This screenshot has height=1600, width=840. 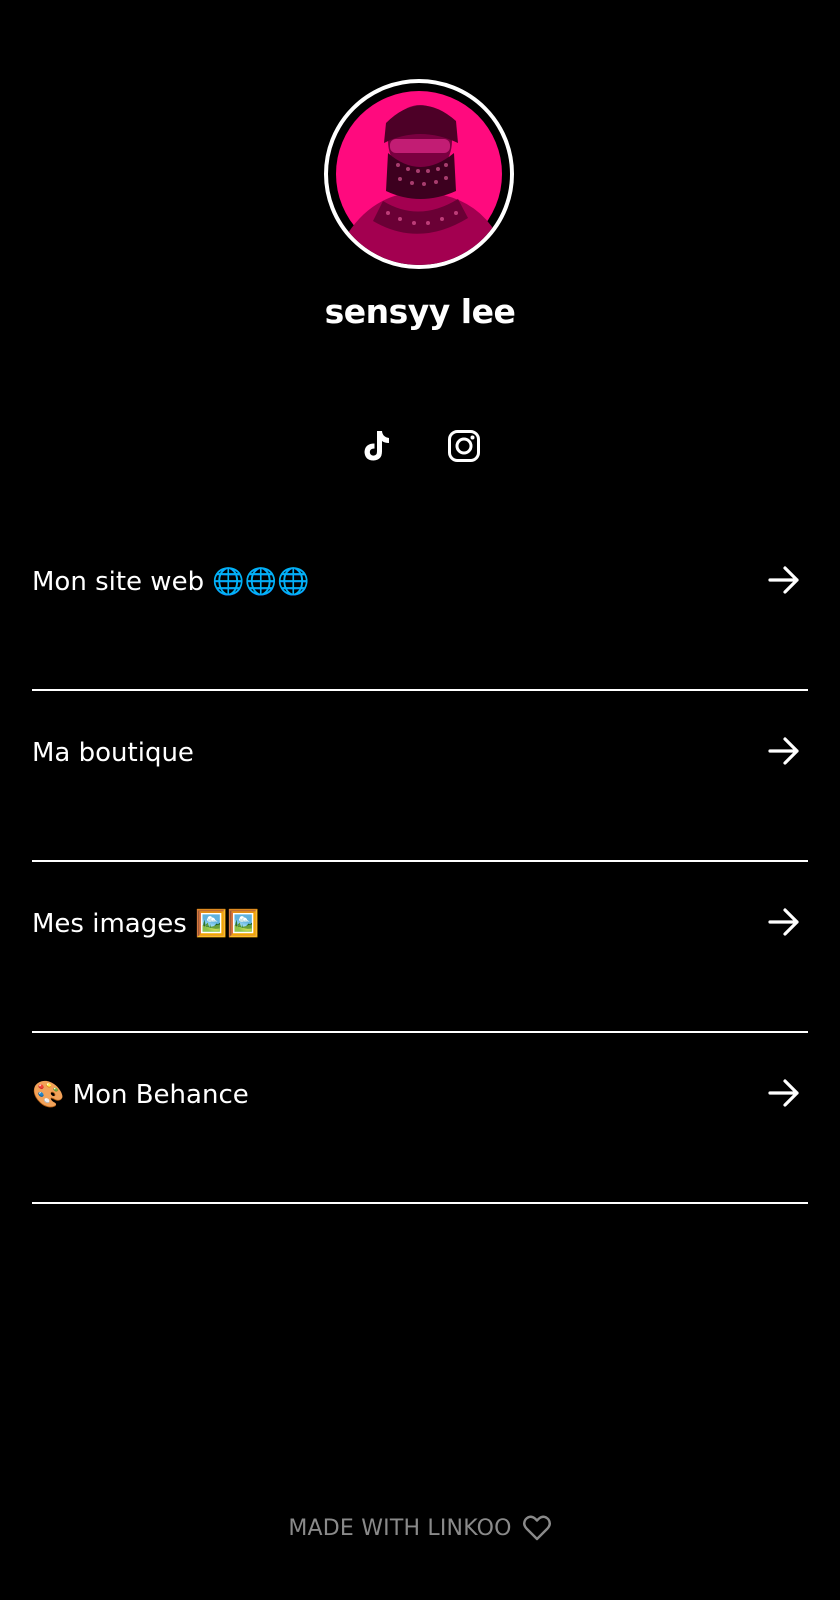 What do you see at coordinates (420, 1118) in the screenshot?
I see `link-item-behance: 🎨 Mon Behance` at bounding box center [420, 1118].